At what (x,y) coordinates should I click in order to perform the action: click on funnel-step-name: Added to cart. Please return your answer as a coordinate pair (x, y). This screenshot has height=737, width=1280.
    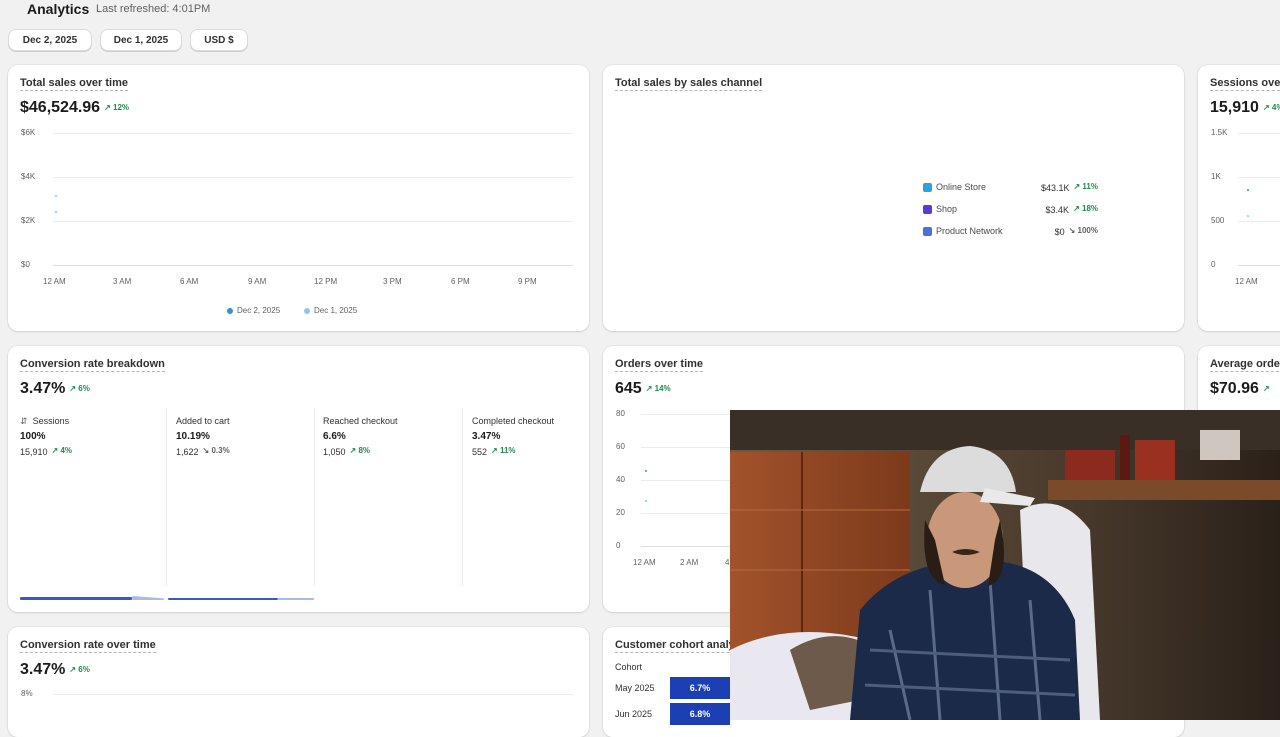
    Looking at the image, I should click on (203, 421).